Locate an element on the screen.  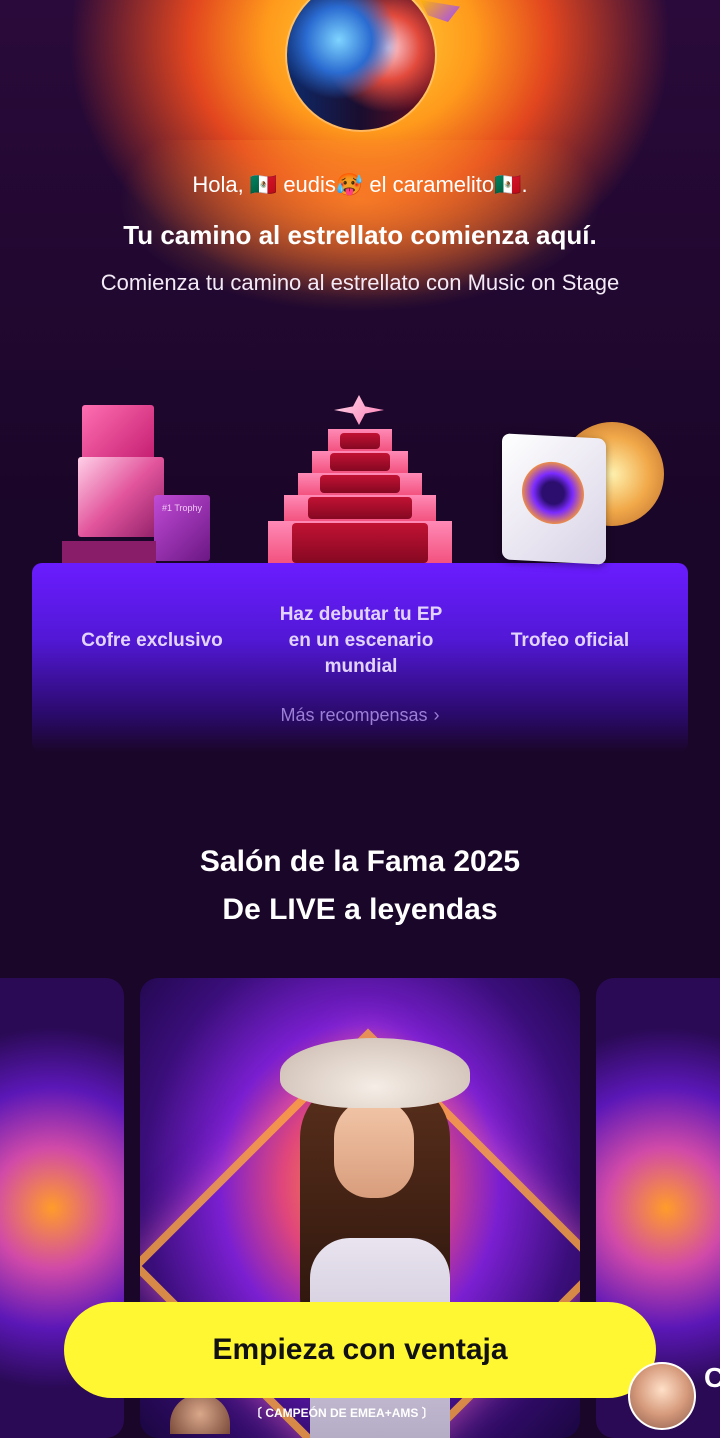
start-cta-button: Empieza con ventaja is located at coordinates (360, 1350).